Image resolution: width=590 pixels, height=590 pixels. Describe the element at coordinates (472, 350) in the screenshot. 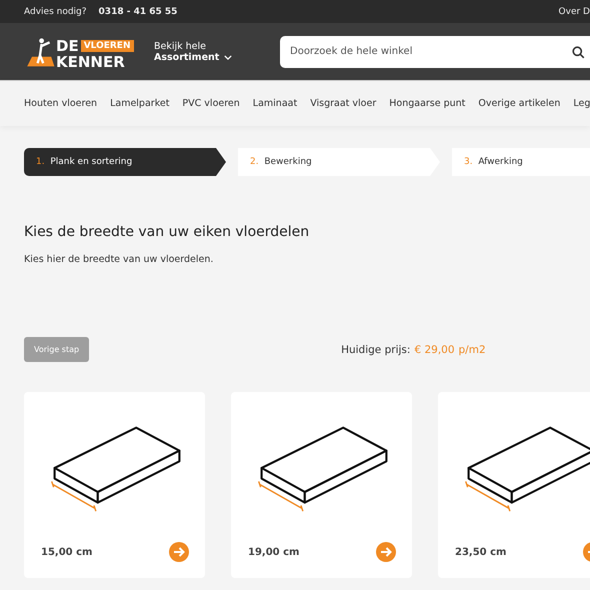

I see `price-unit: p/m2` at that location.